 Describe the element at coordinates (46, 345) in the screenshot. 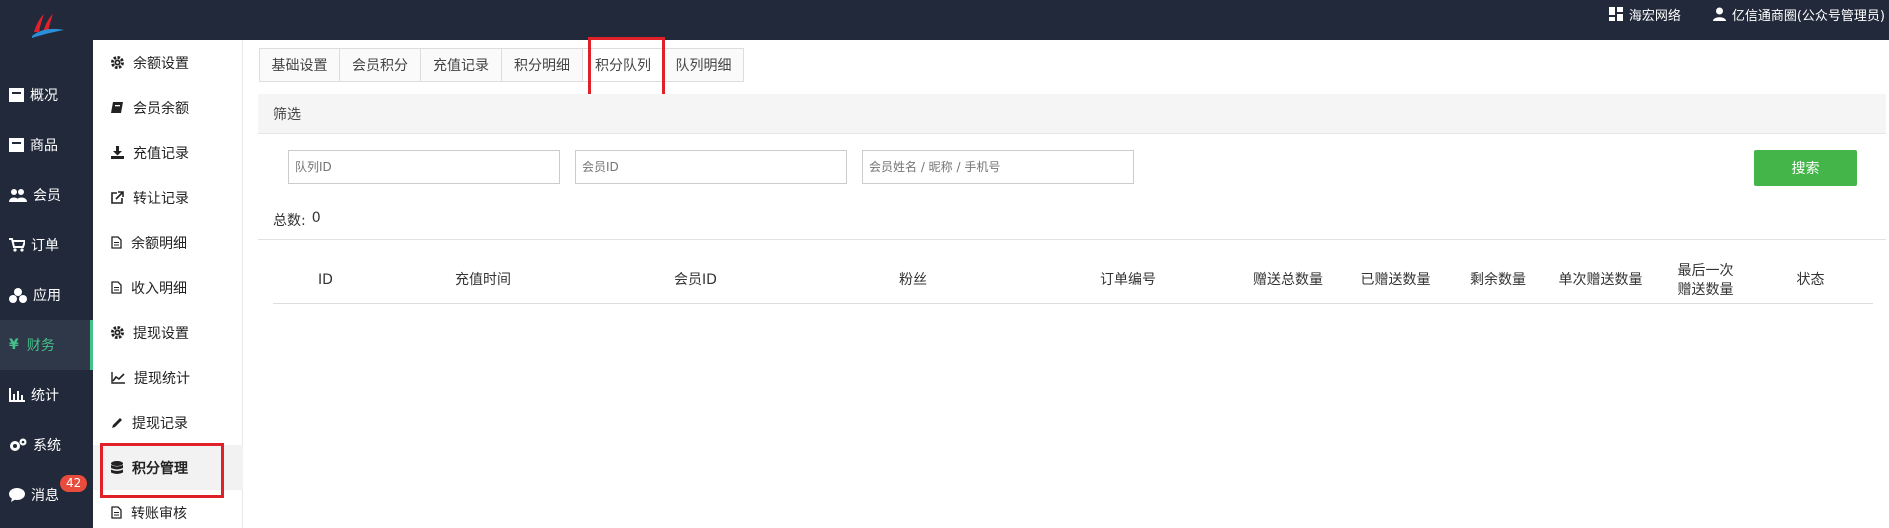

I see `nav-item-finance: ¥ 财务` at that location.